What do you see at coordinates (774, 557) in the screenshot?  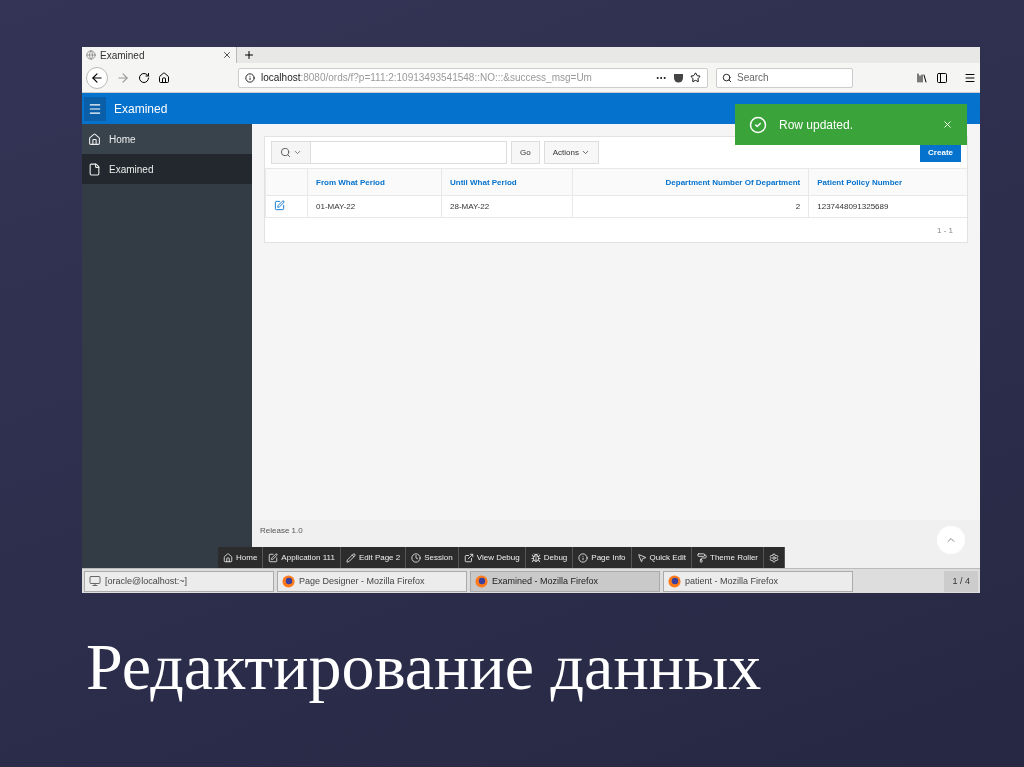 I see `settings-icon` at bounding box center [774, 557].